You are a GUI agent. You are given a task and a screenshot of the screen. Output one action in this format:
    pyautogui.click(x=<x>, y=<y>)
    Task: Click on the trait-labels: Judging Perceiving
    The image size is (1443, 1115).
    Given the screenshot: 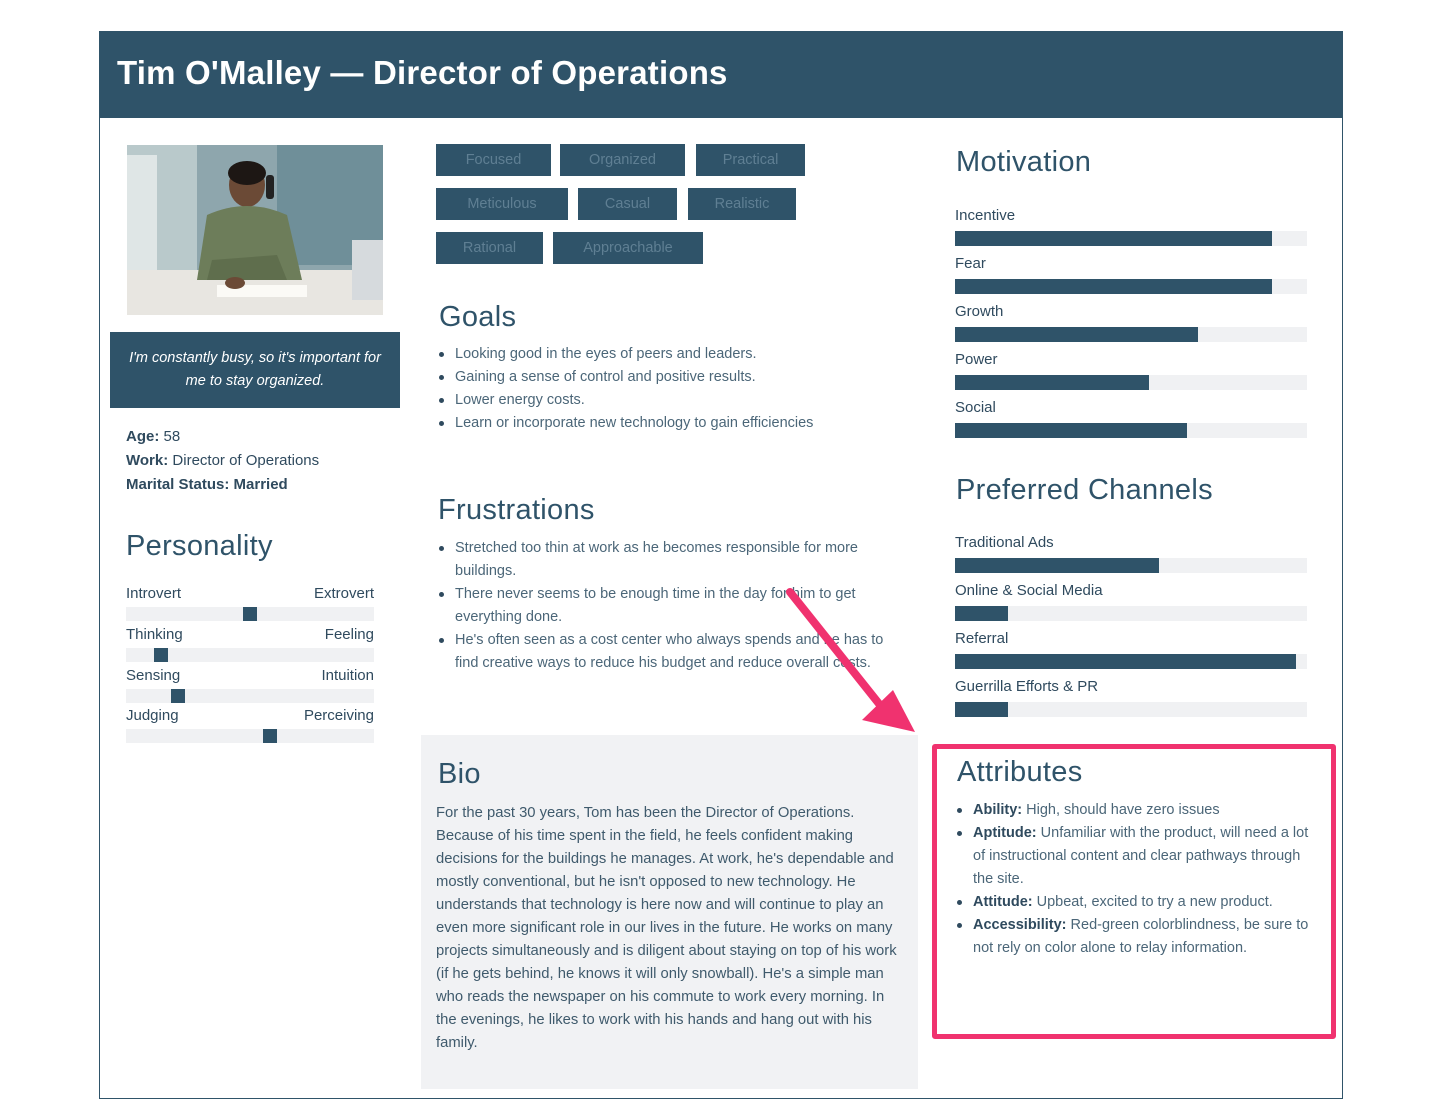 What is the action you would take?
    pyautogui.click(x=250, y=716)
    